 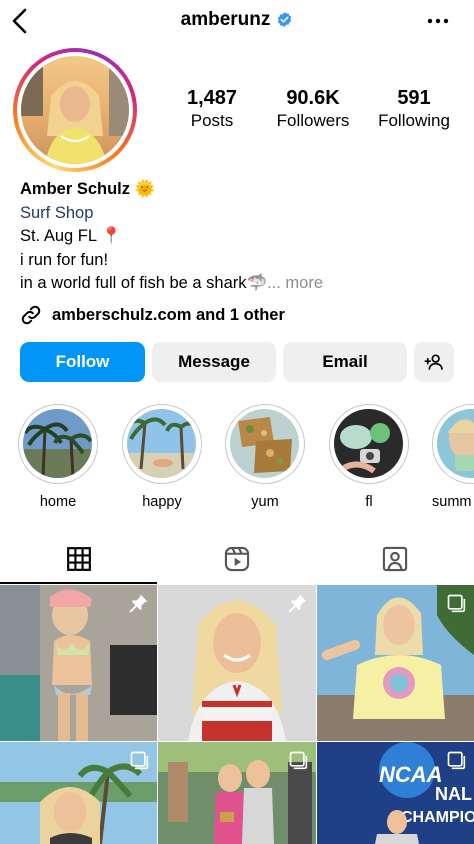 I want to click on stat-following-value: 591, so click(x=414, y=98).